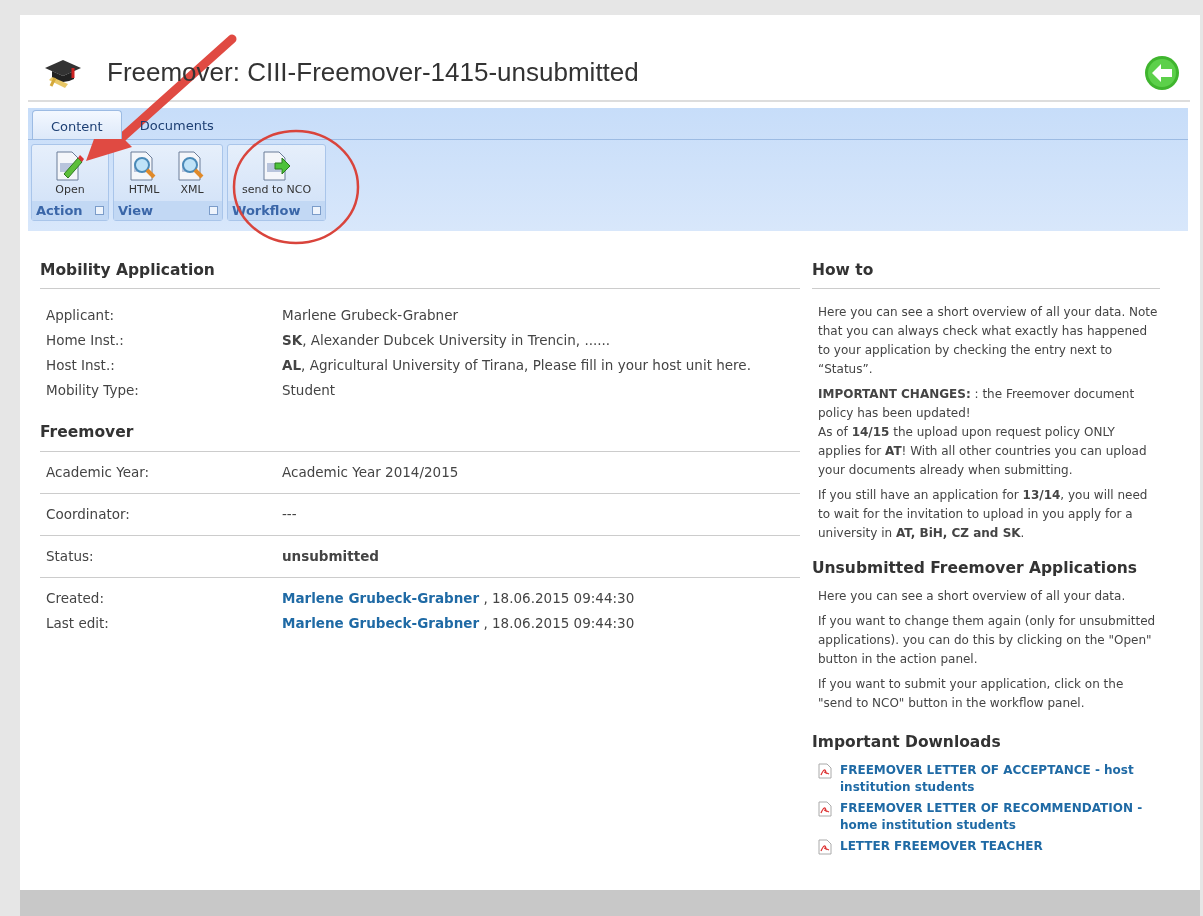  What do you see at coordinates (983, 515) in the screenshot?
I see `help-paragraph: If you still have an application for 13/14, you will need to wait for the invitation to upload in you apply for a university in AT, BiH, CZ and SK.` at bounding box center [983, 515].